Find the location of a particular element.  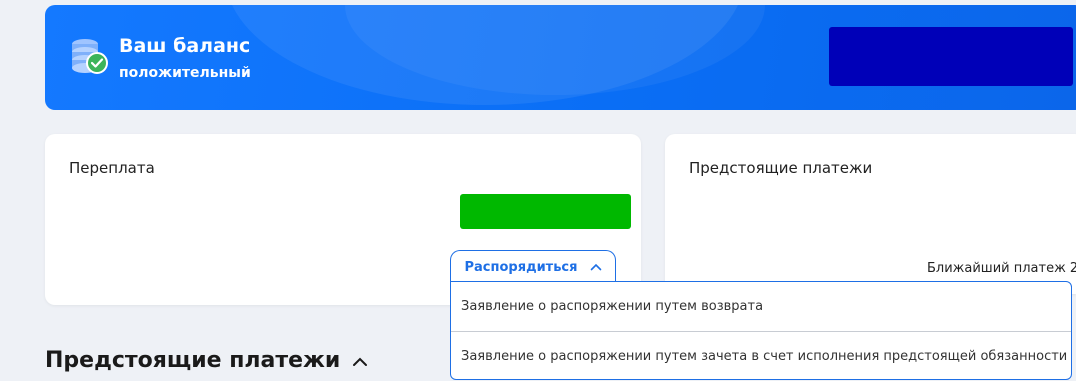

overpayment-title: Переплата is located at coordinates (112, 168).